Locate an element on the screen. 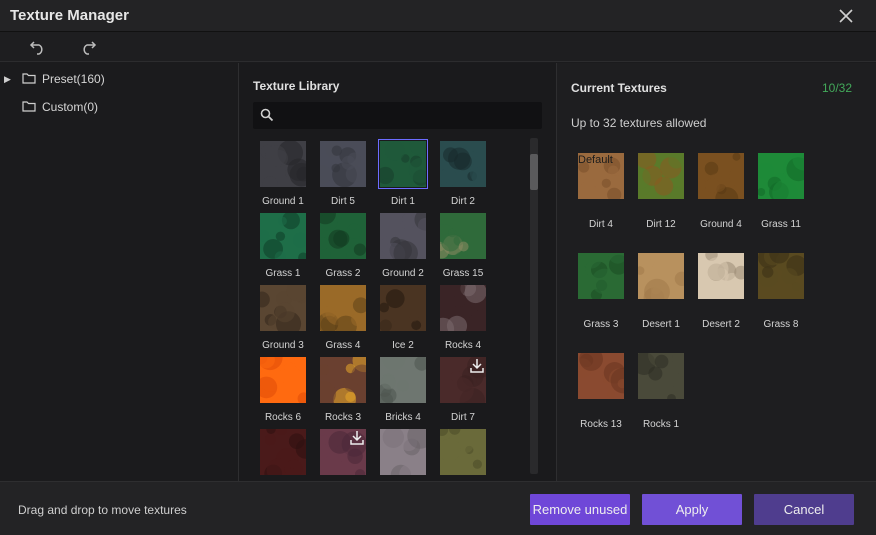 Image resolution: width=876 pixels, height=535 pixels. texture-tile: Ground 2 is located at coordinates (405, 245).